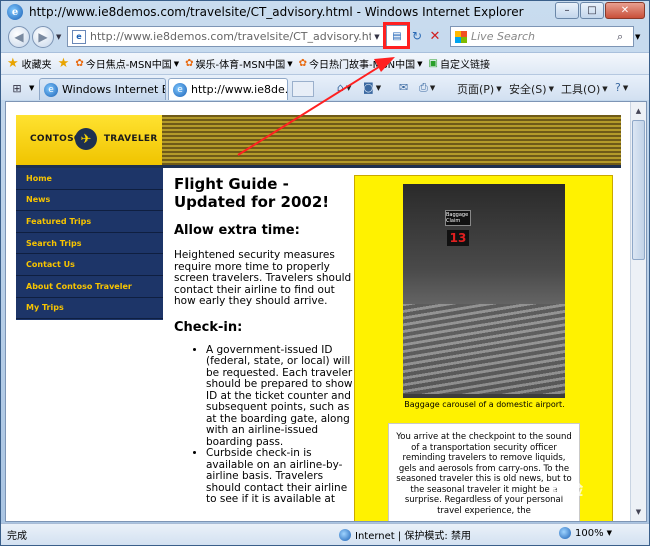  I want to click on tools-menu: 工具(O) ▼, so click(584, 89).